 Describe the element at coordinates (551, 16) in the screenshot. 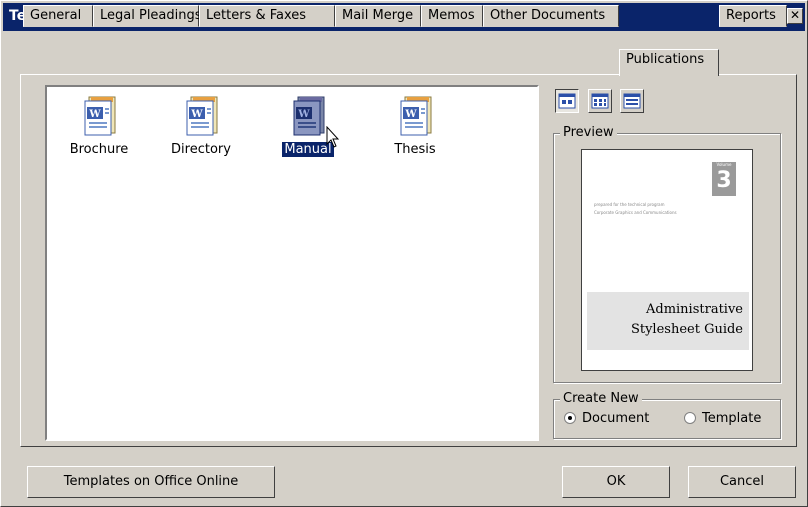

I see `tab-other-documents: Other Documents` at that location.